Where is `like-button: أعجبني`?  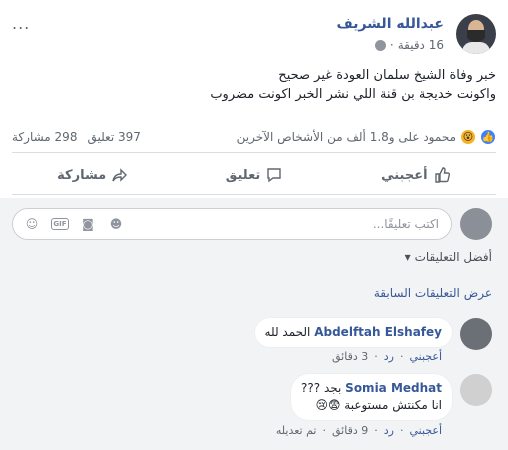
like-button: أعجبني is located at coordinates (415, 175).